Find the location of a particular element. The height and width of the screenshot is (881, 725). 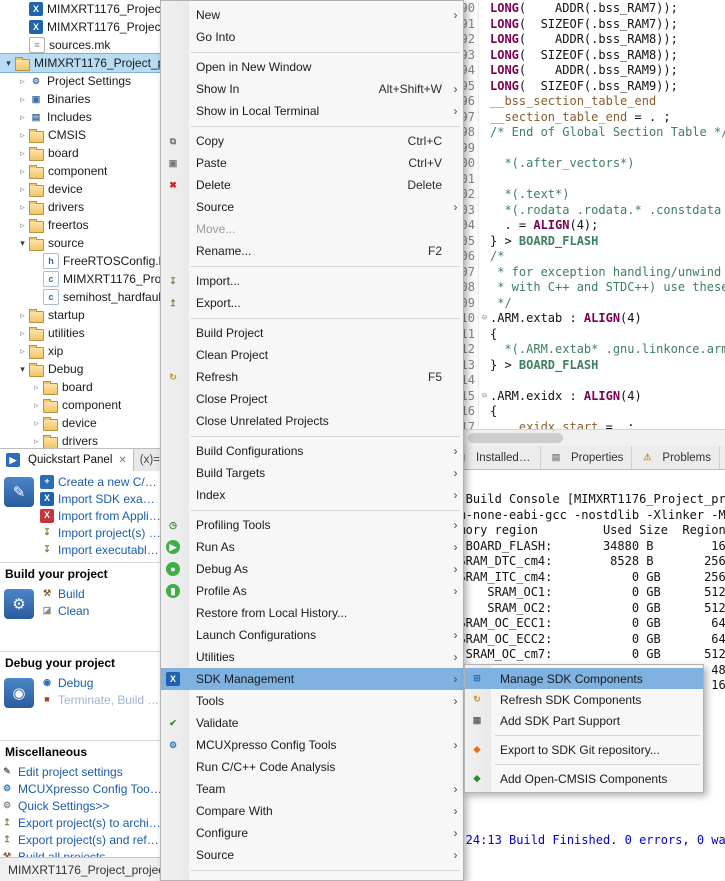

quickstart-action: ⚙ MCUXpresso Config Tools>> is located at coordinates (81, 788).